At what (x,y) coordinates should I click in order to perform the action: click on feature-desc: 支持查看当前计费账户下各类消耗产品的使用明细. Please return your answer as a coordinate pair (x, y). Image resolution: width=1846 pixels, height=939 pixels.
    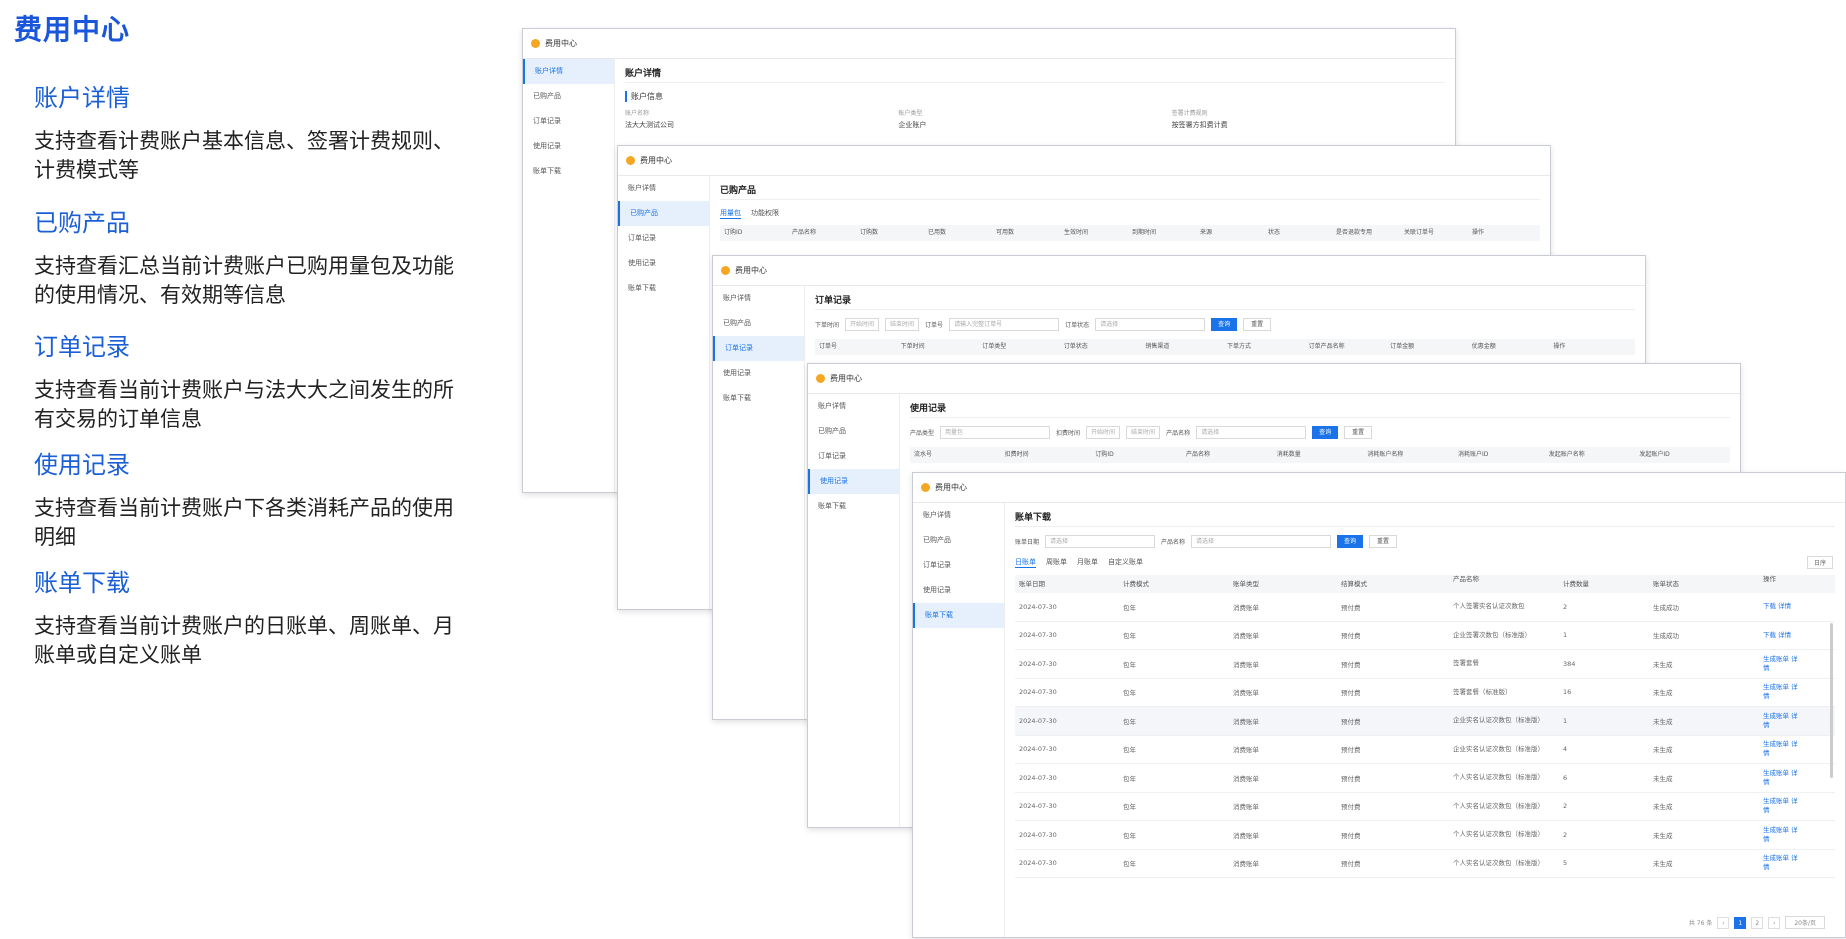
    Looking at the image, I should click on (244, 522).